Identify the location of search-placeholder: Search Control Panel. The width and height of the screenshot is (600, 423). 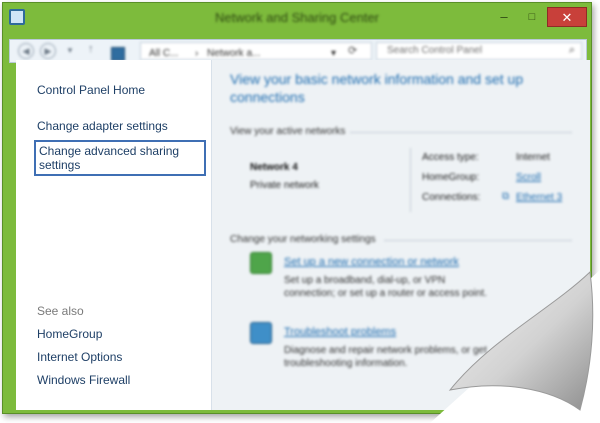
(435, 50).